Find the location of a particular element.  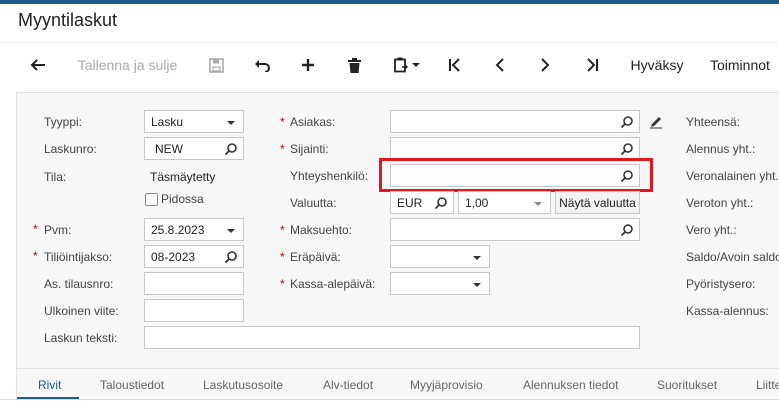

maksuehto-field is located at coordinates (515, 229).